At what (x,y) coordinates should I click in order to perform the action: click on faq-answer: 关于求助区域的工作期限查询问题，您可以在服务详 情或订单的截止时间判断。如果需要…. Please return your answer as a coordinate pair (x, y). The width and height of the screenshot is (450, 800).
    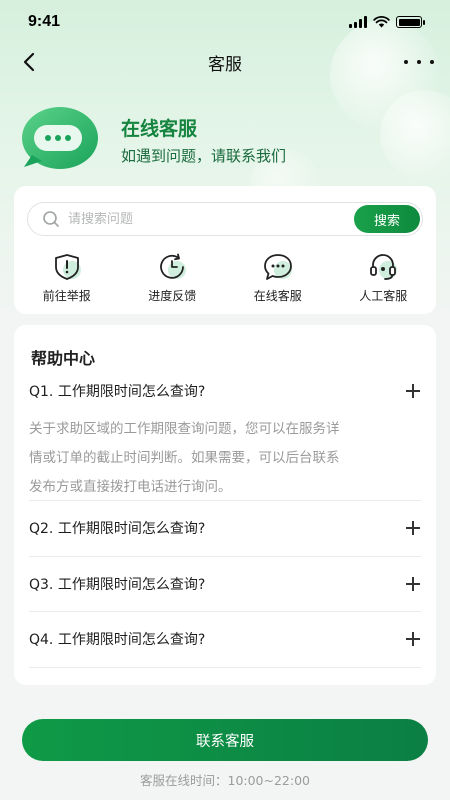
    Looking at the image, I should click on (225, 458).